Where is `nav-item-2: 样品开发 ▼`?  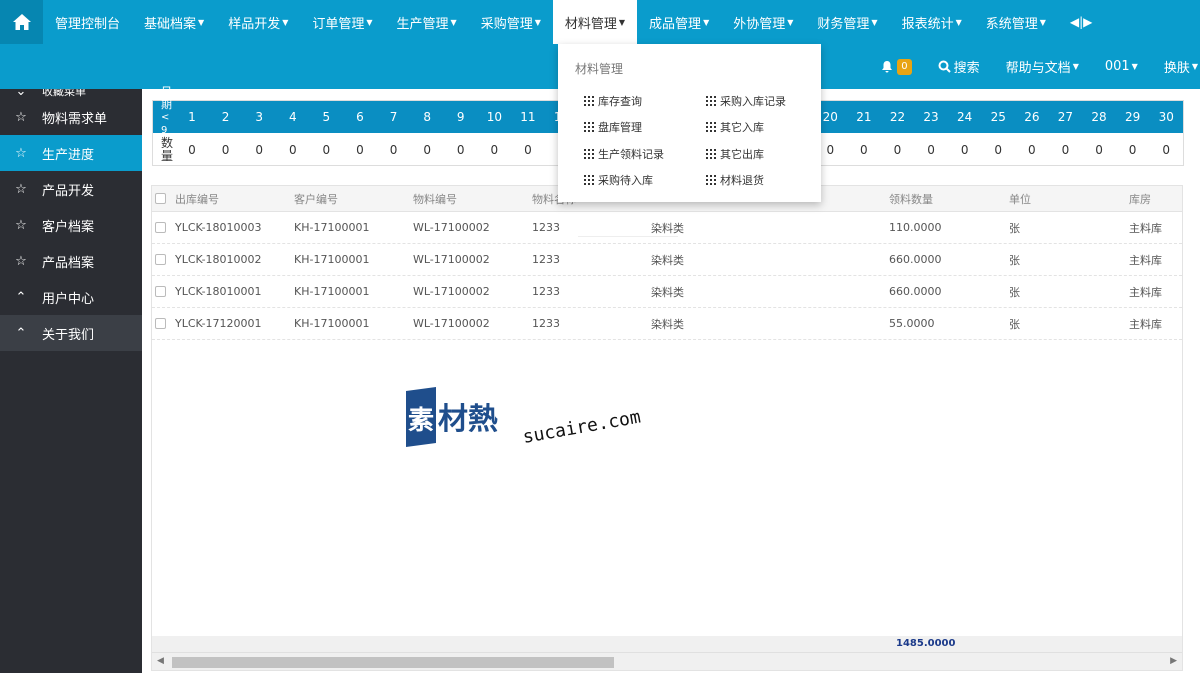
nav-item-2: 样品开发 ▼ is located at coordinates (258, 22).